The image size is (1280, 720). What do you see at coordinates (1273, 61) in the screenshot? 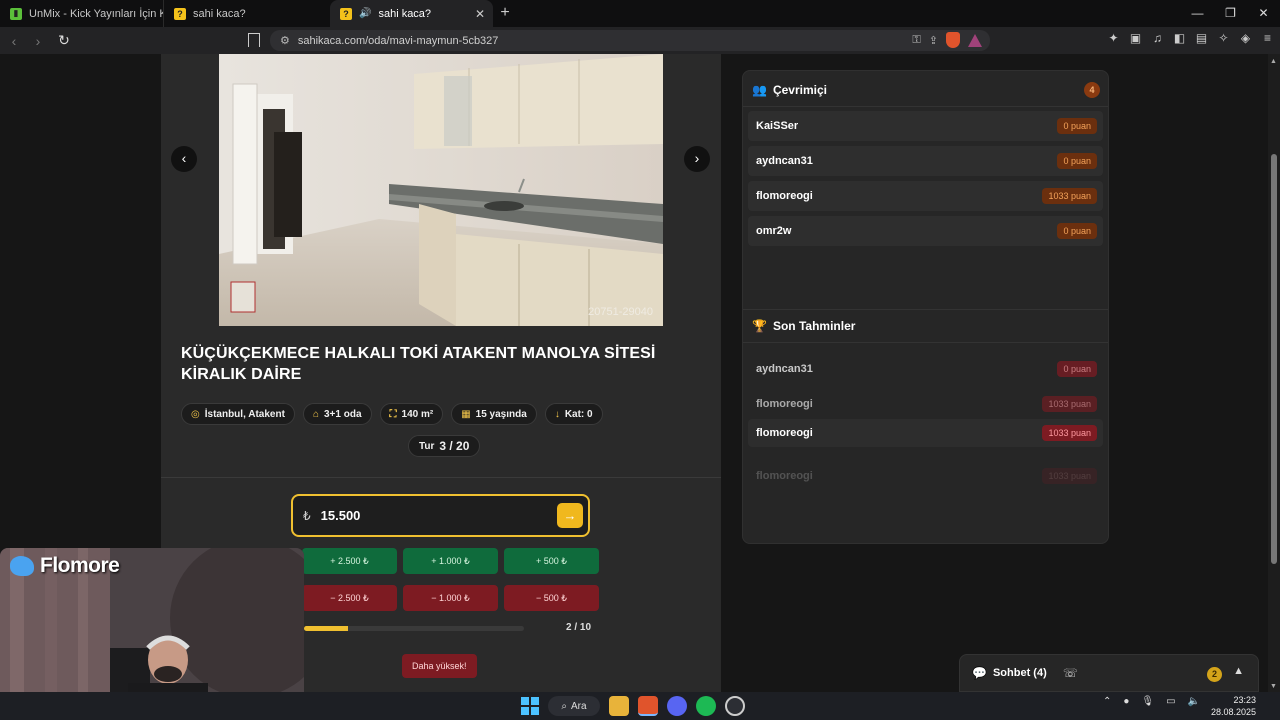
I see `scroll-up-icon: ▲` at bounding box center [1273, 61].